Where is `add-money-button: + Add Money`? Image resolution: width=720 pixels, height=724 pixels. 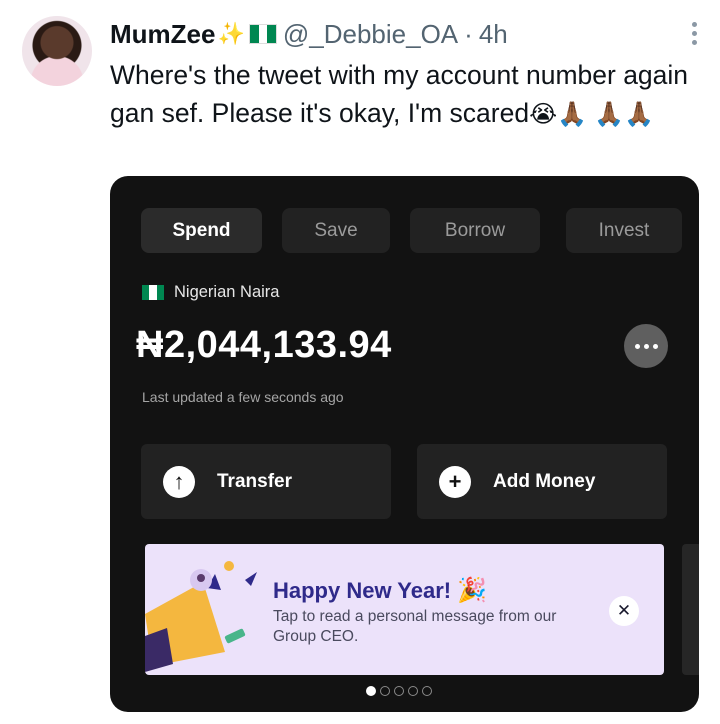
add-money-button: + Add Money is located at coordinates (542, 481).